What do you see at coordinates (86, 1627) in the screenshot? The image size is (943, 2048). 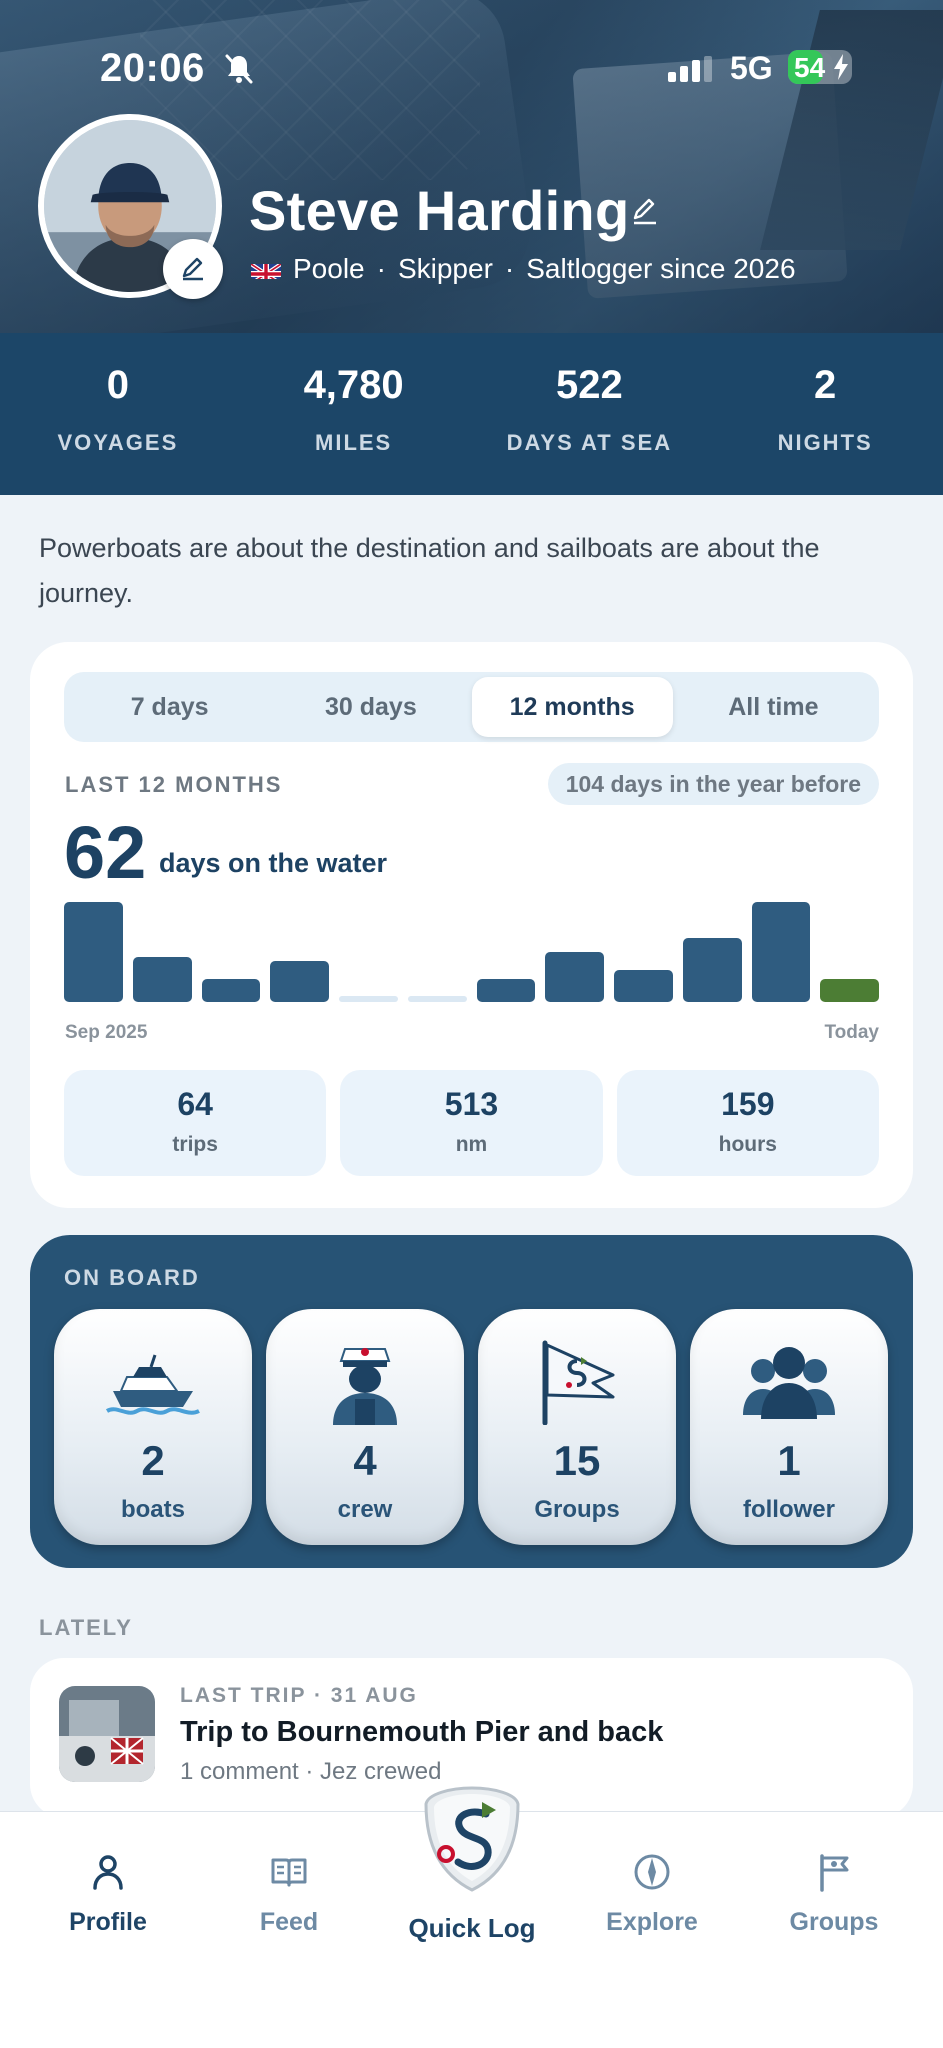 I see `lately-title: LATELY` at bounding box center [86, 1627].